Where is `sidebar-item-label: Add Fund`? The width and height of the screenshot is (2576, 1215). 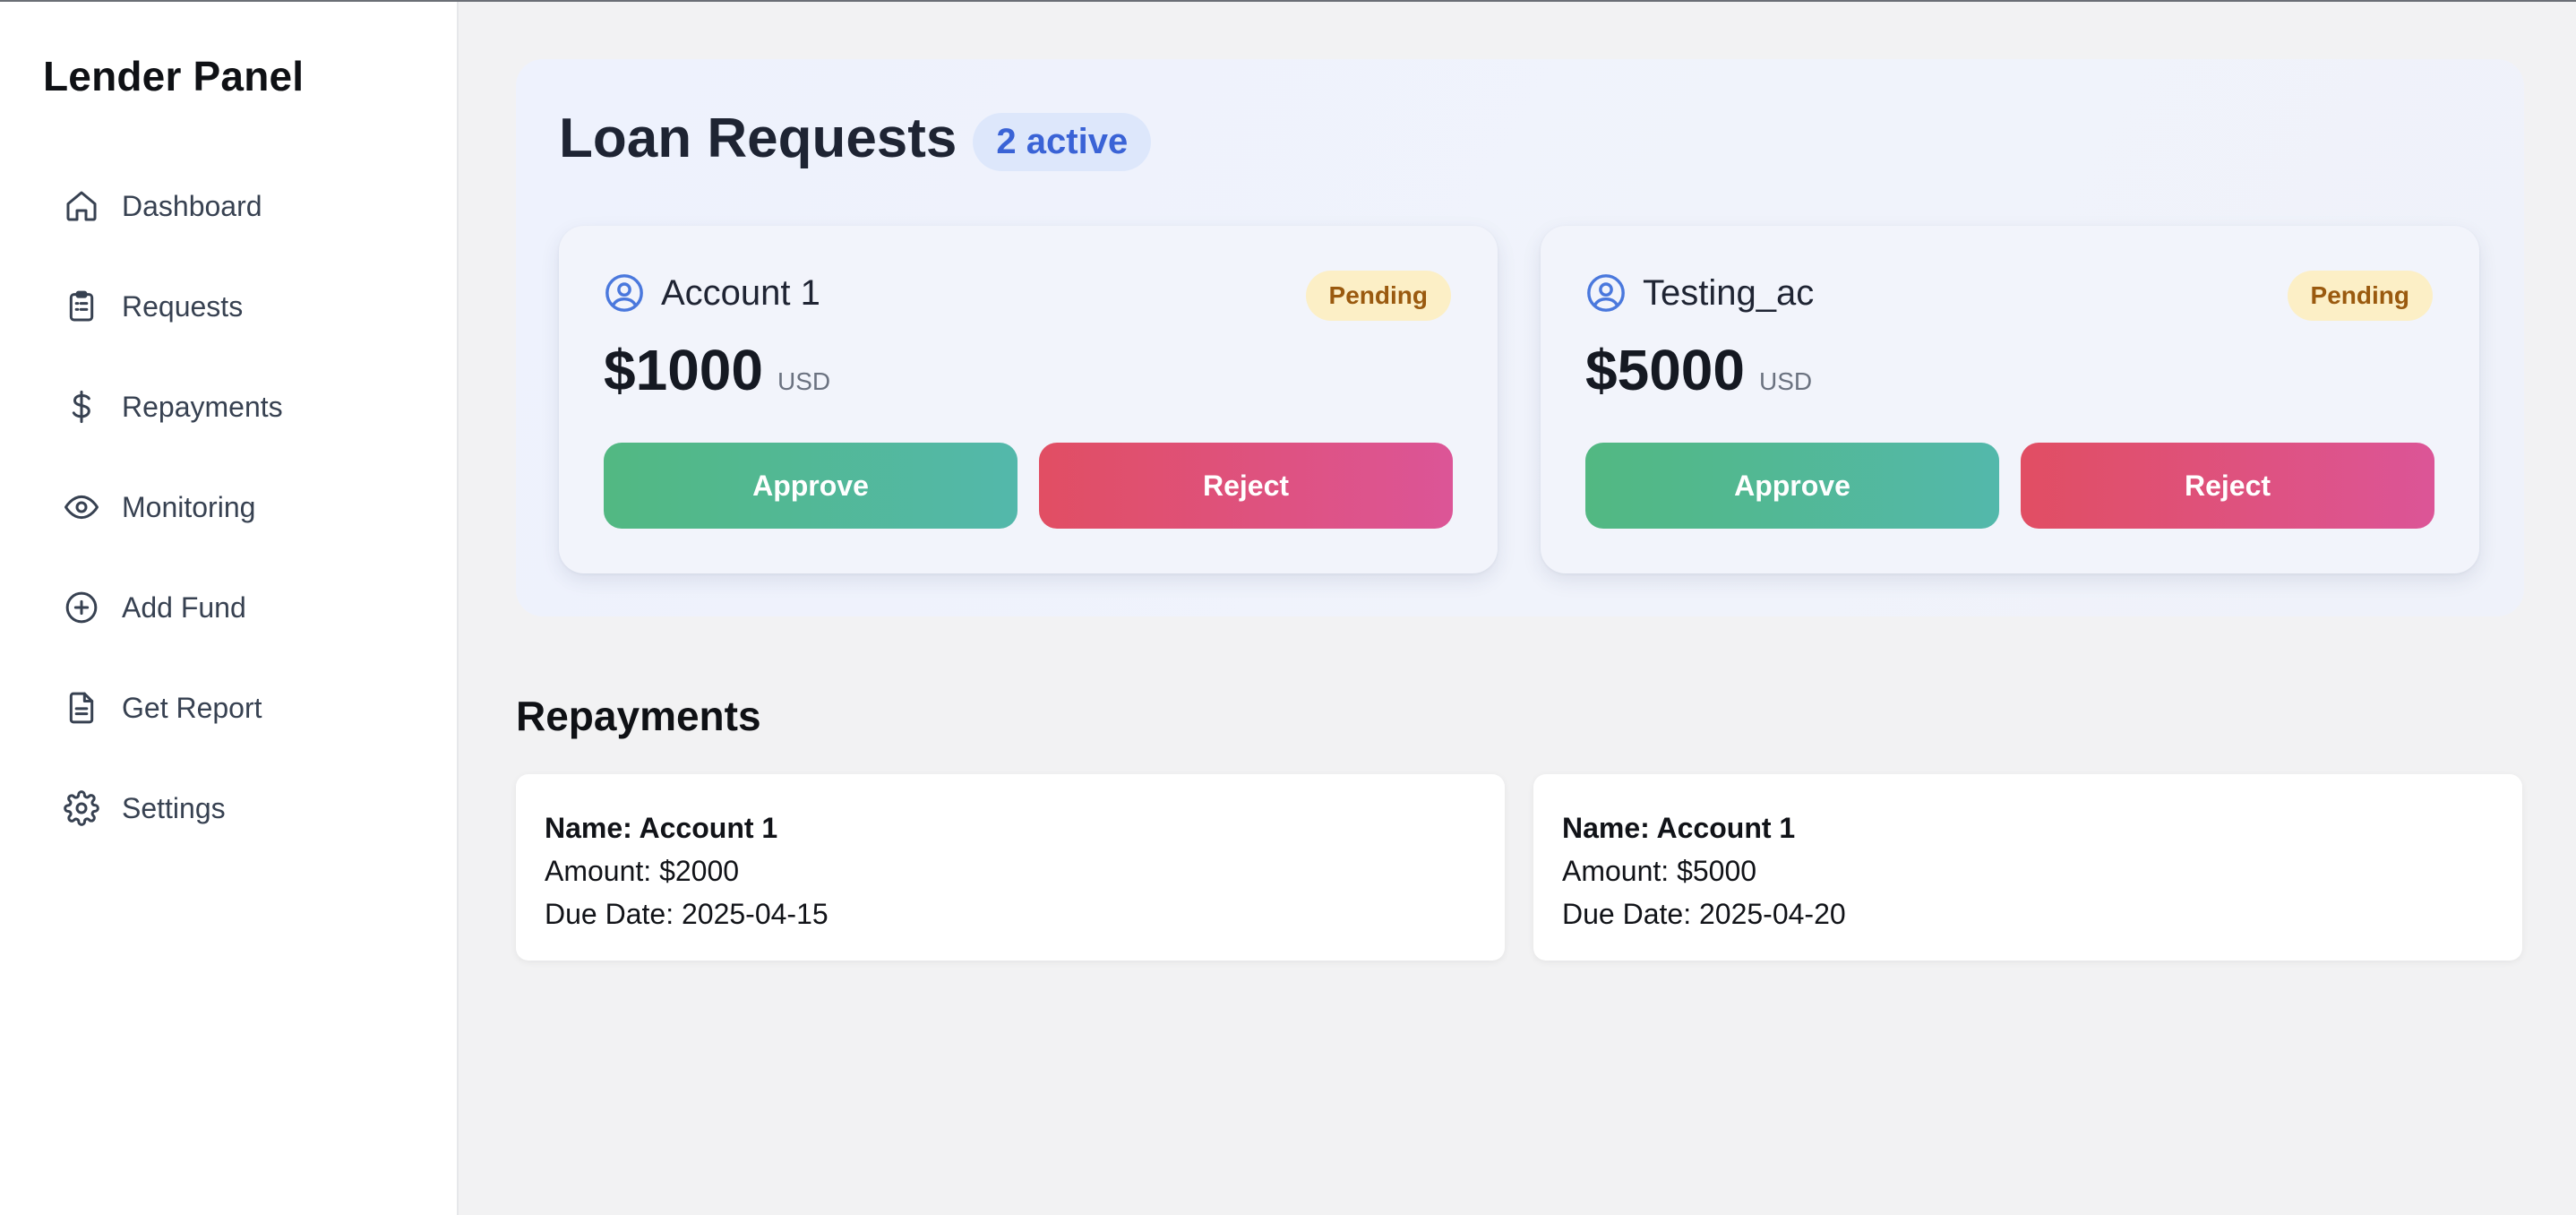 sidebar-item-label: Add Fund is located at coordinates (184, 607).